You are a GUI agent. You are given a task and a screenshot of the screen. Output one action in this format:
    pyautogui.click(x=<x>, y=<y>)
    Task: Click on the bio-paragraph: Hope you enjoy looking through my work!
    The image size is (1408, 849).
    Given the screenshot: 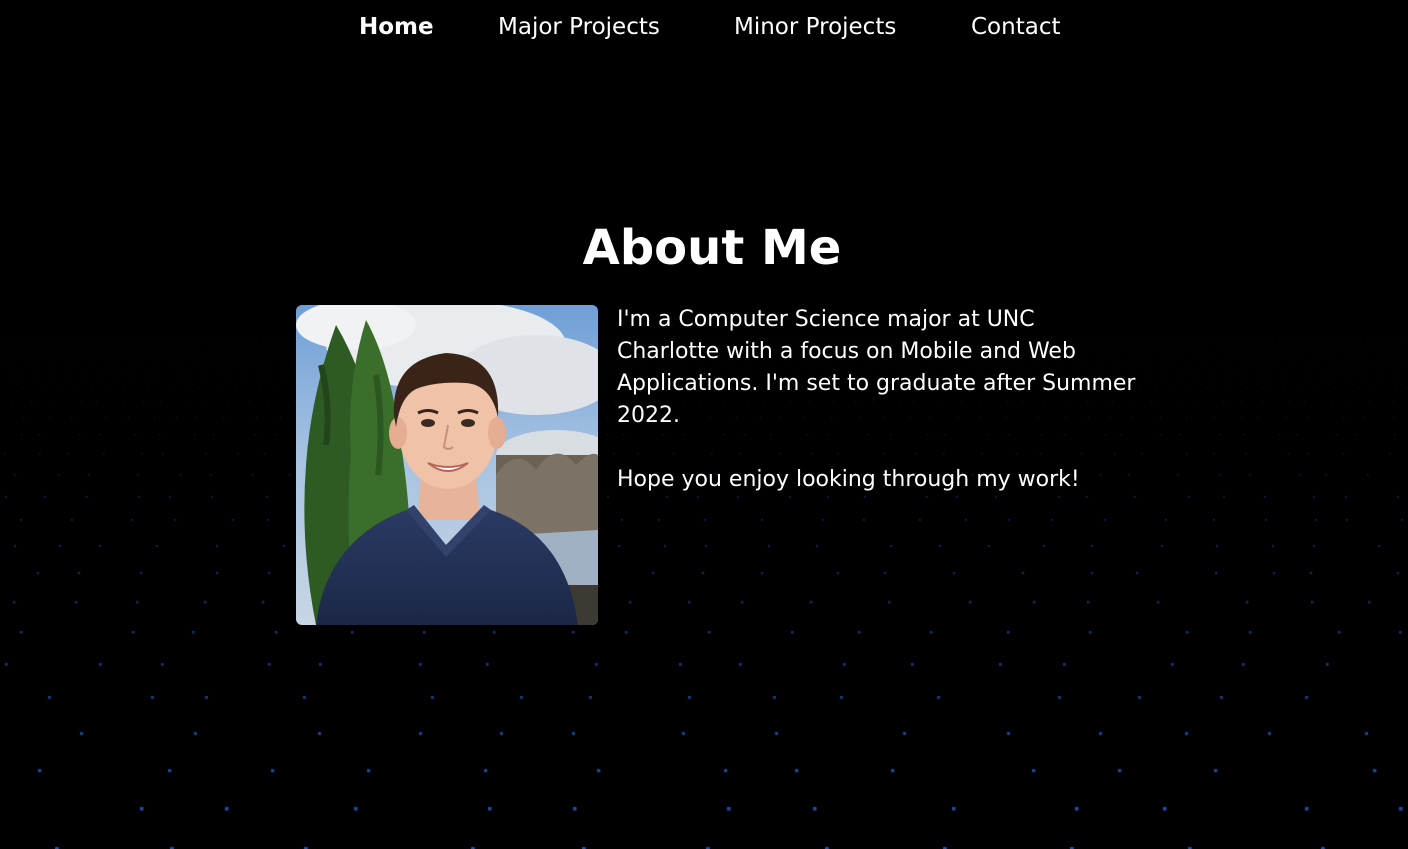 What is the action you would take?
    pyautogui.click(x=848, y=479)
    